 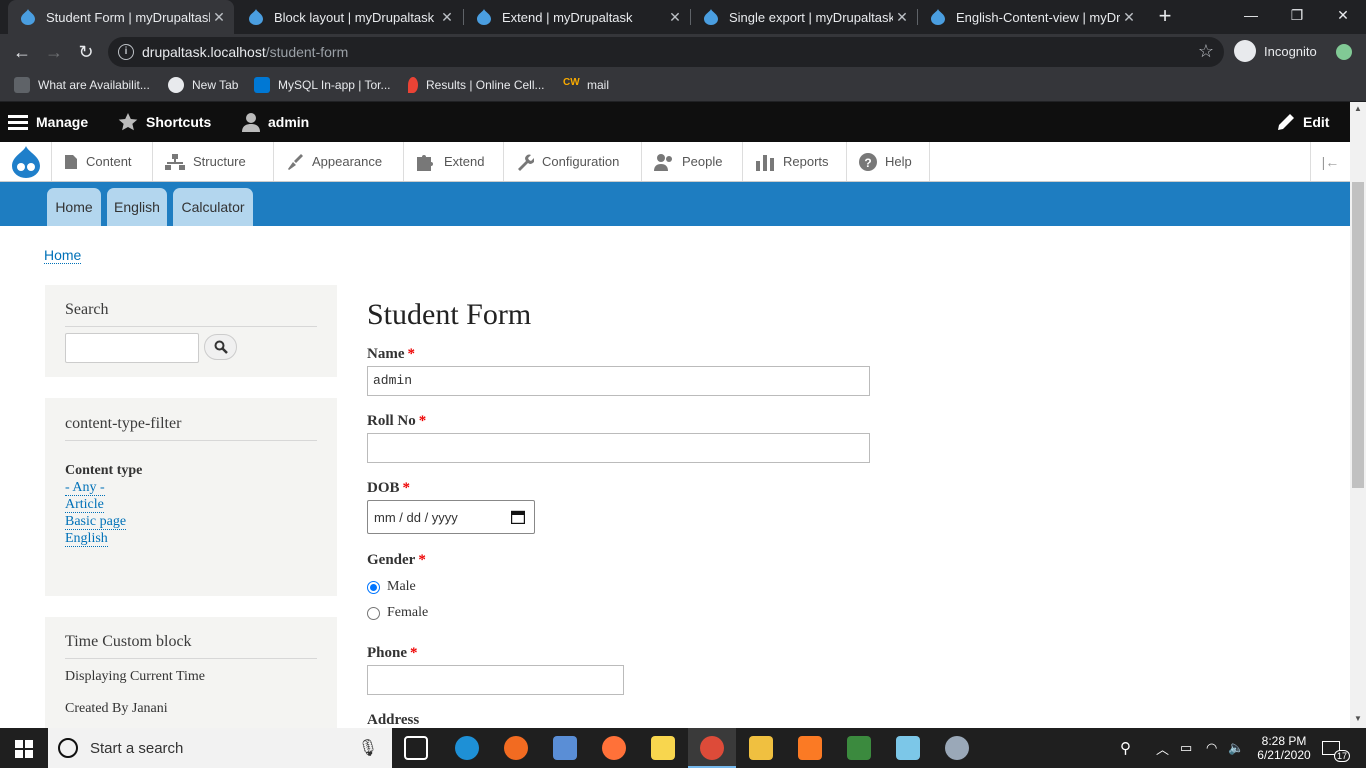 What do you see at coordinates (416, 748) in the screenshot?
I see `task-view-icon` at bounding box center [416, 748].